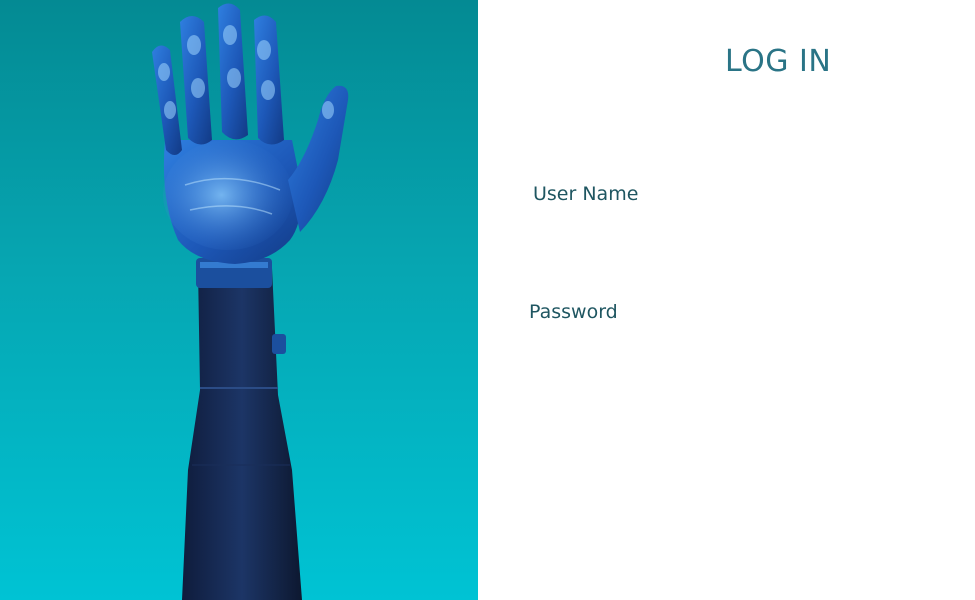  I want to click on username-field, so click(733, 233).